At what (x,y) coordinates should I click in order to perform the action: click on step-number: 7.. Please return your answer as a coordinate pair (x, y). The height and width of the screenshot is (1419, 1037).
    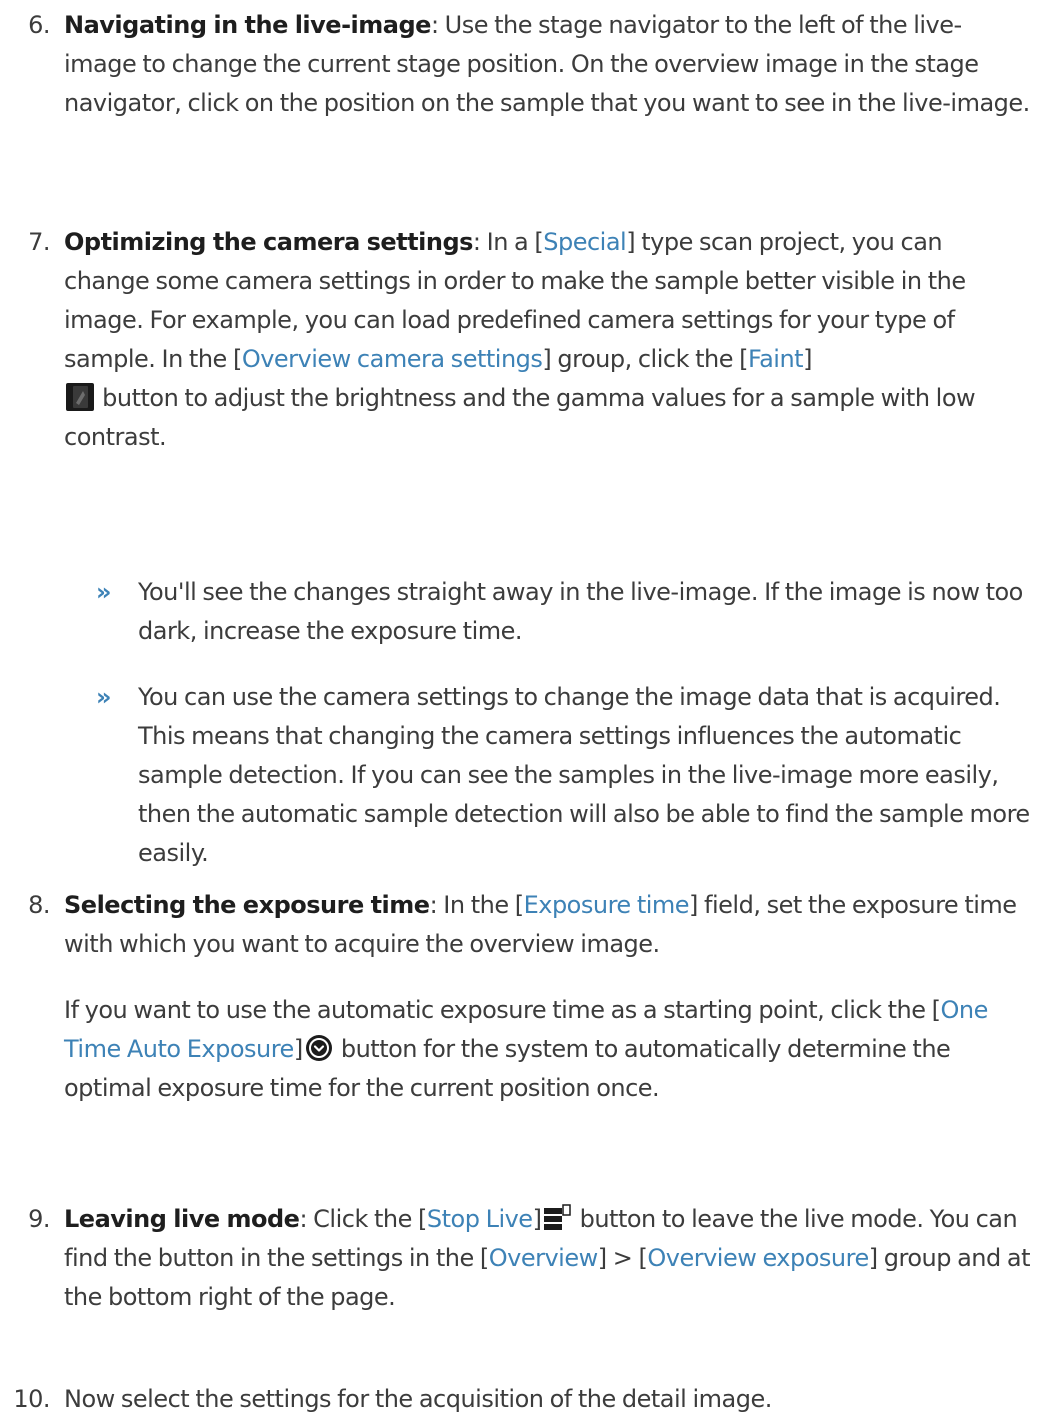
    Looking at the image, I should click on (39, 242).